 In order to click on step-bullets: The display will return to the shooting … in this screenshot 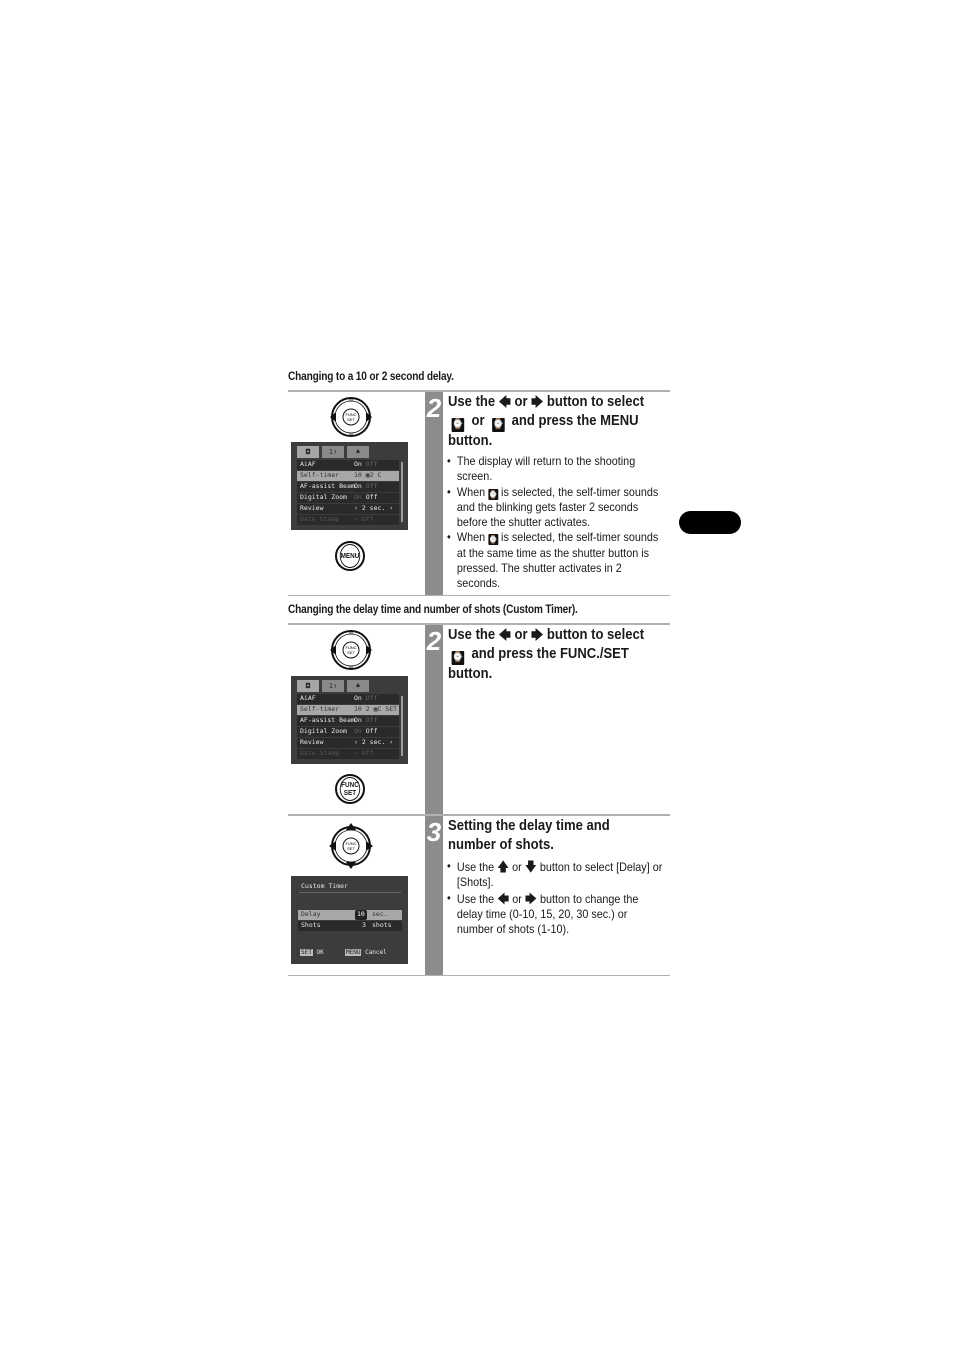, I will do `click(555, 523)`.